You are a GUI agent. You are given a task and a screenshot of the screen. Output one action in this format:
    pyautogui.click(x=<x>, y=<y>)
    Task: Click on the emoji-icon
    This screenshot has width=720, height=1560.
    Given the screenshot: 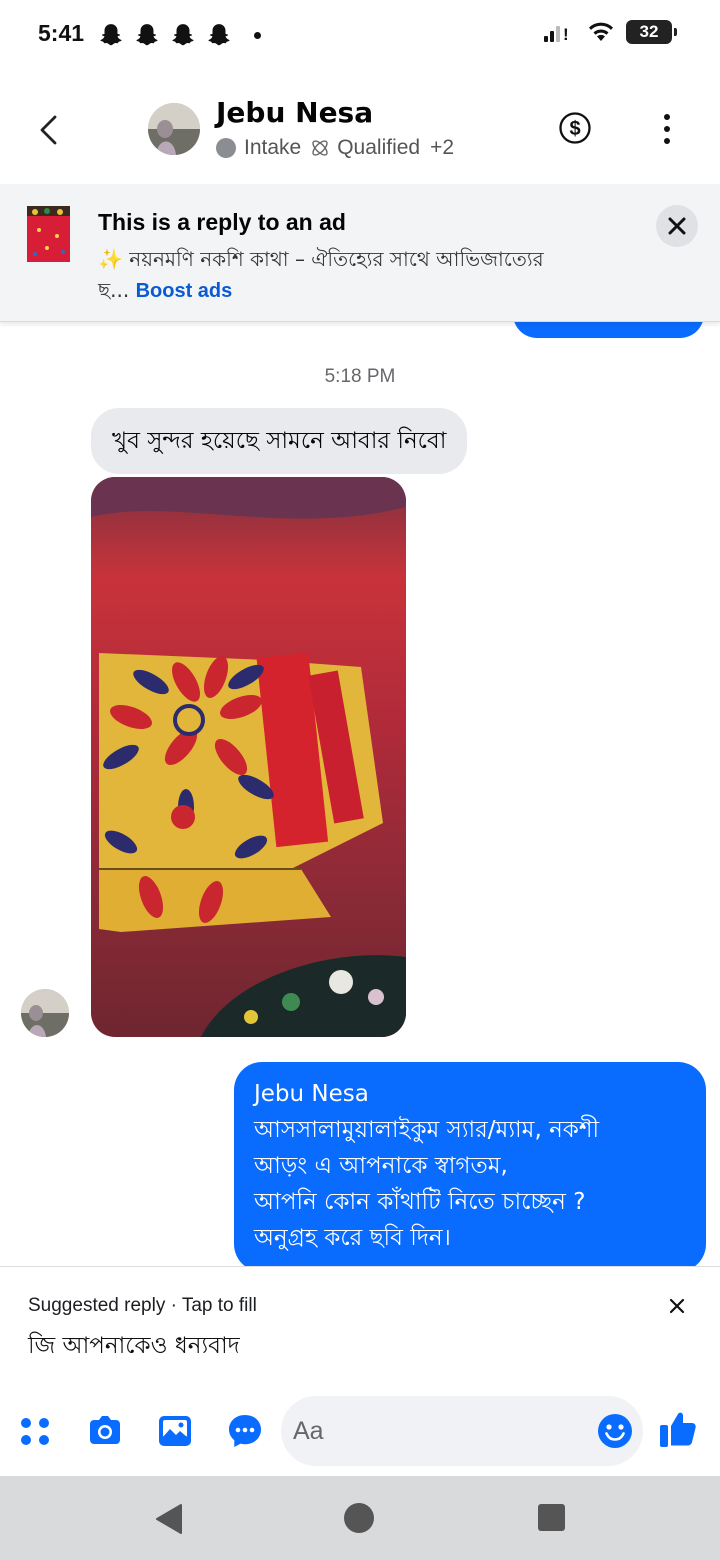 What is the action you would take?
    pyautogui.click(x=615, y=1431)
    